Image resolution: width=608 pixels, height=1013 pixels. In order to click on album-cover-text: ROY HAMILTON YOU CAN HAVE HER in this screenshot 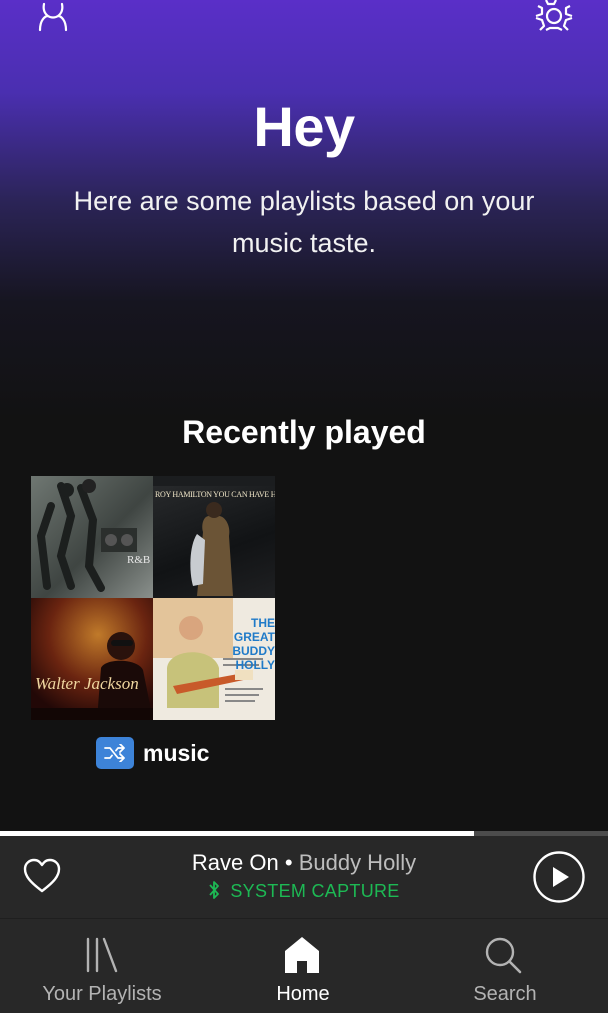, I will do `click(215, 494)`.